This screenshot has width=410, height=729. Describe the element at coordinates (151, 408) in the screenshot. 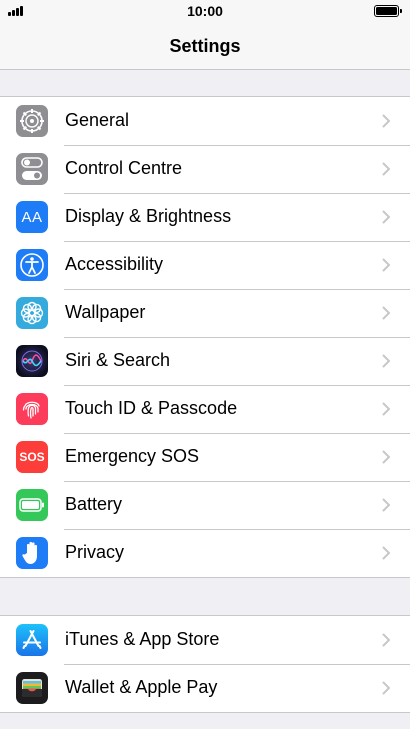

I see `settings-row-label: Touch ID & Passcode` at that location.